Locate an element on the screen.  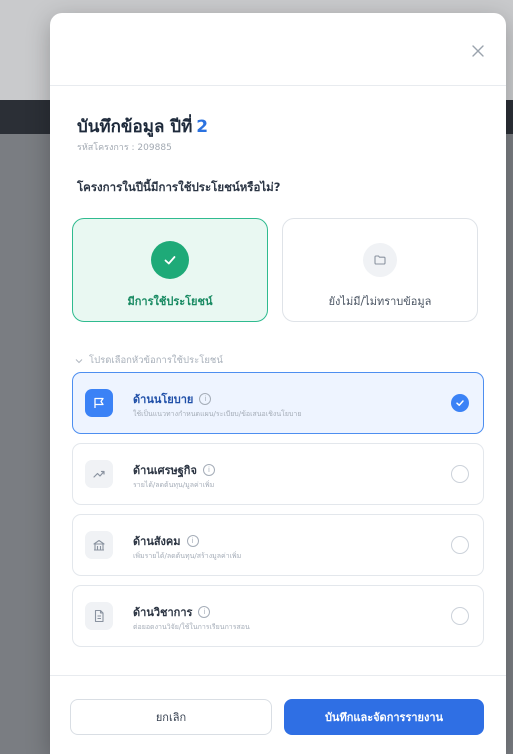
choice-has-usage-label: มีการใช้ประโยชน์ is located at coordinates (170, 301).